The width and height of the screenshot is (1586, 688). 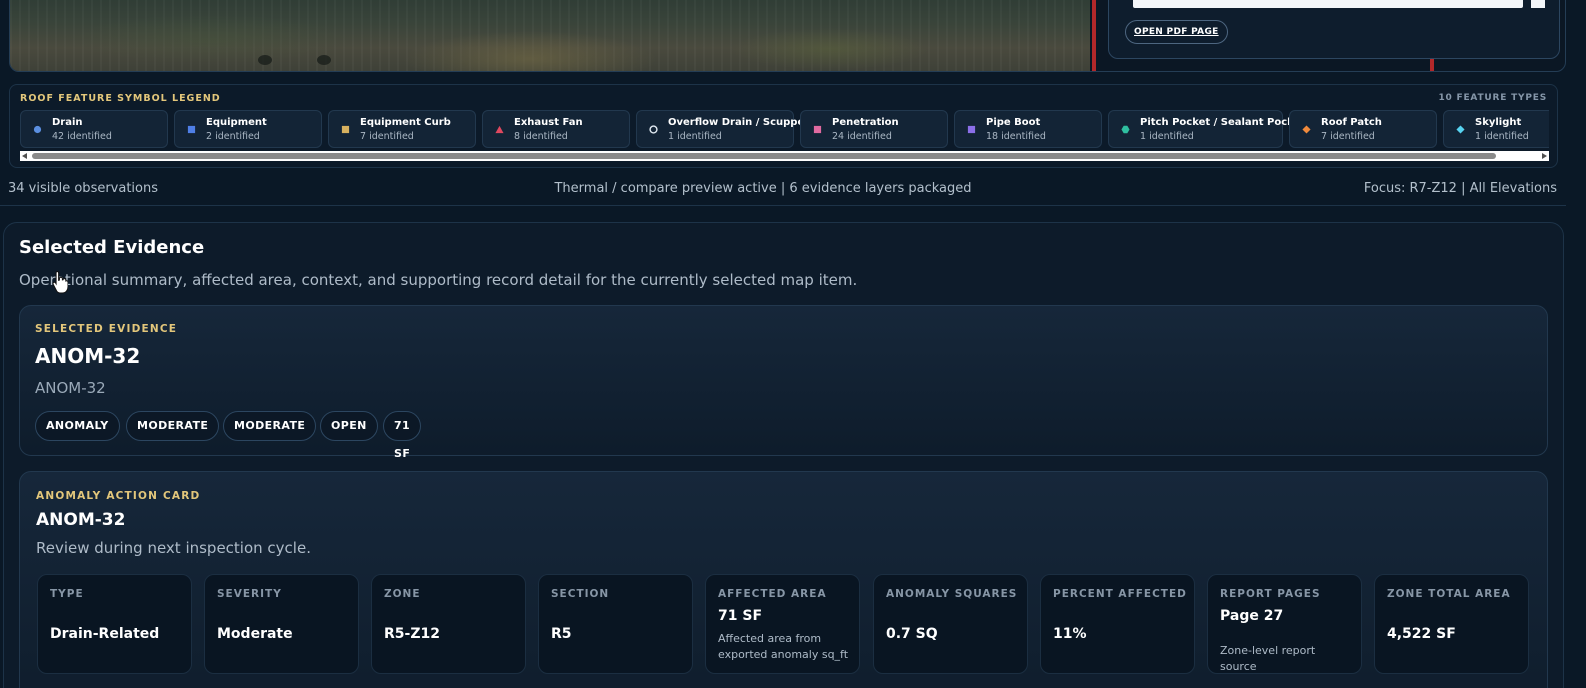 What do you see at coordinates (1268, 658) in the screenshot?
I see `metric-note: Zone-level report source` at bounding box center [1268, 658].